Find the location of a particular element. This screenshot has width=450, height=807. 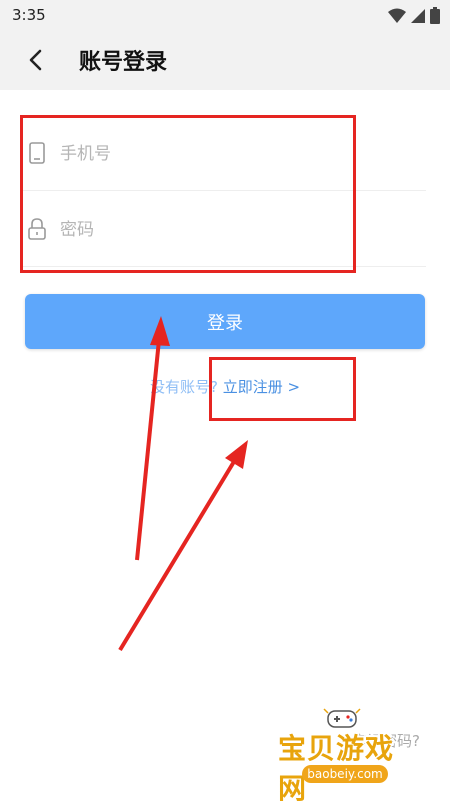

status-icons is located at coordinates (414, 15).